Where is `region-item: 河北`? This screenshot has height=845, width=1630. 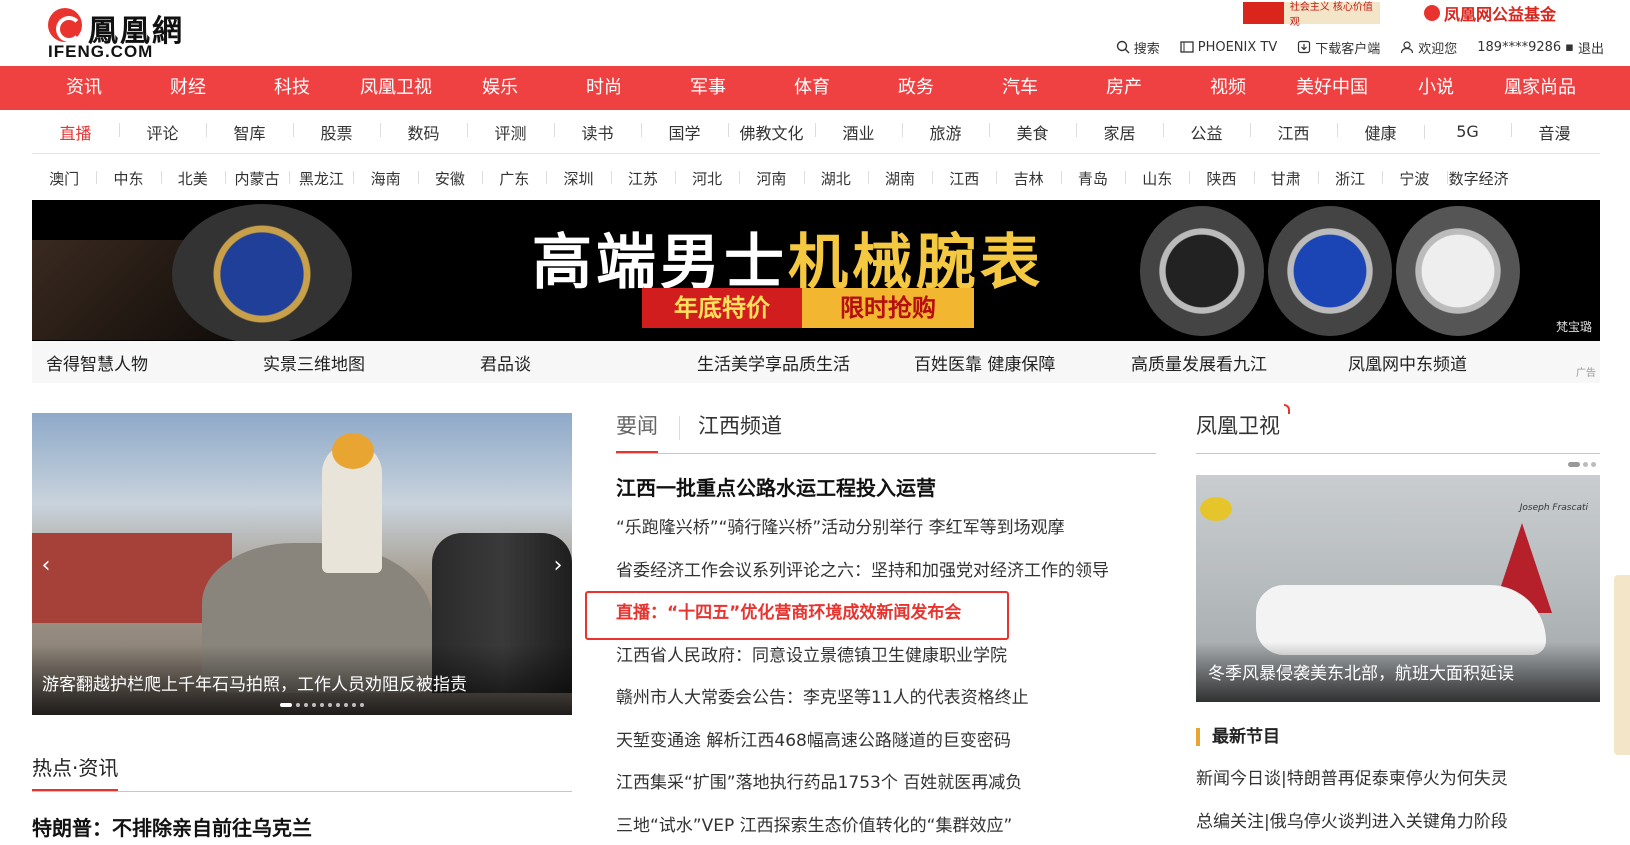 region-item: 河北 is located at coordinates (706, 178).